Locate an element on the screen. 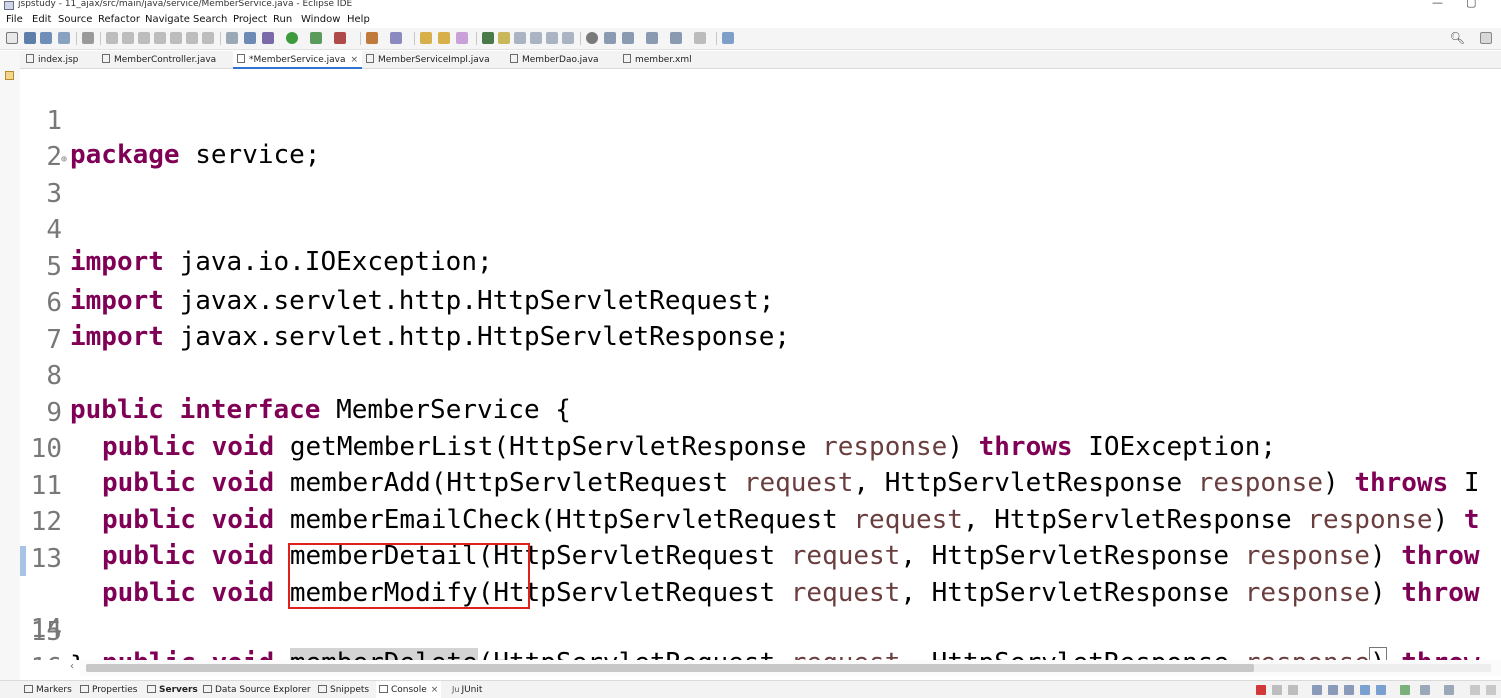  perspective-icon is located at coordinates (1486, 38).